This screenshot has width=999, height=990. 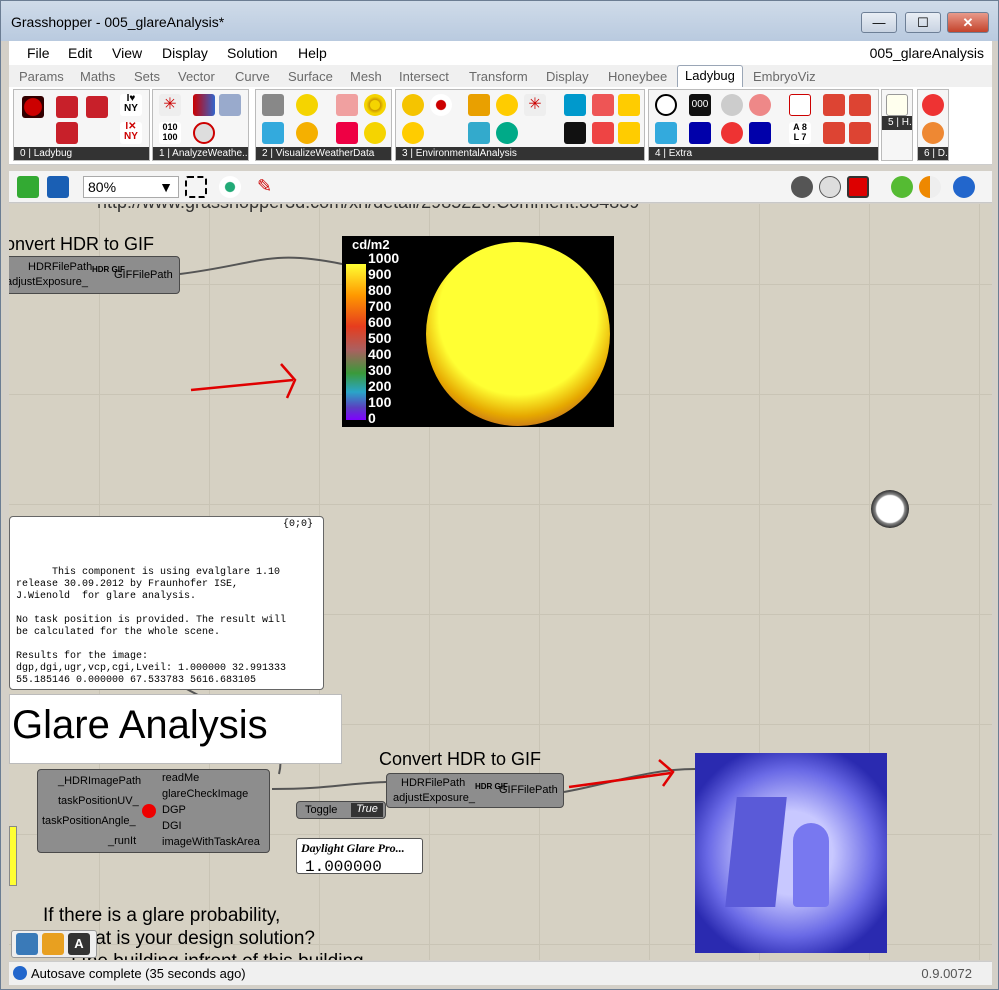 I want to click on menu-solution: Solution, so click(x=252, y=53).